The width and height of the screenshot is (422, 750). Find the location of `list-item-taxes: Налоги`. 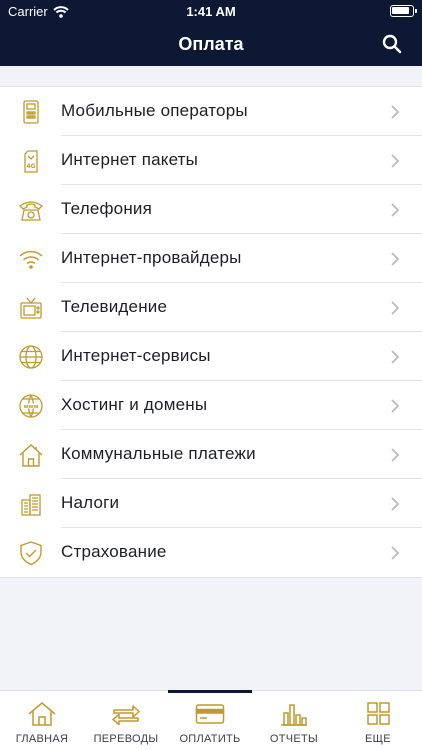

list-item-taxes: Налоги is located at coordinates (211, 503).